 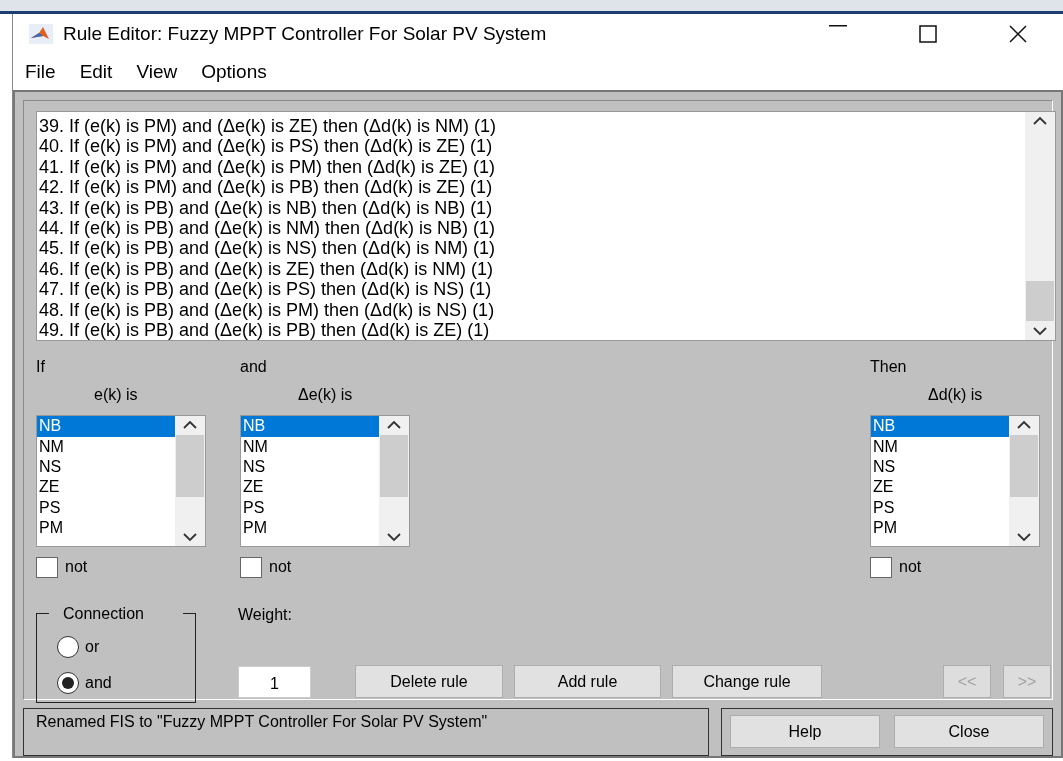 What do you see at coordinates (532, 208) in the screenshot?
I see `rule-item: 43. If (e(k) is PB) and (Δe(k) is NB) then (Δd(k) is NB) (1)` at bounding box center [532, 208].